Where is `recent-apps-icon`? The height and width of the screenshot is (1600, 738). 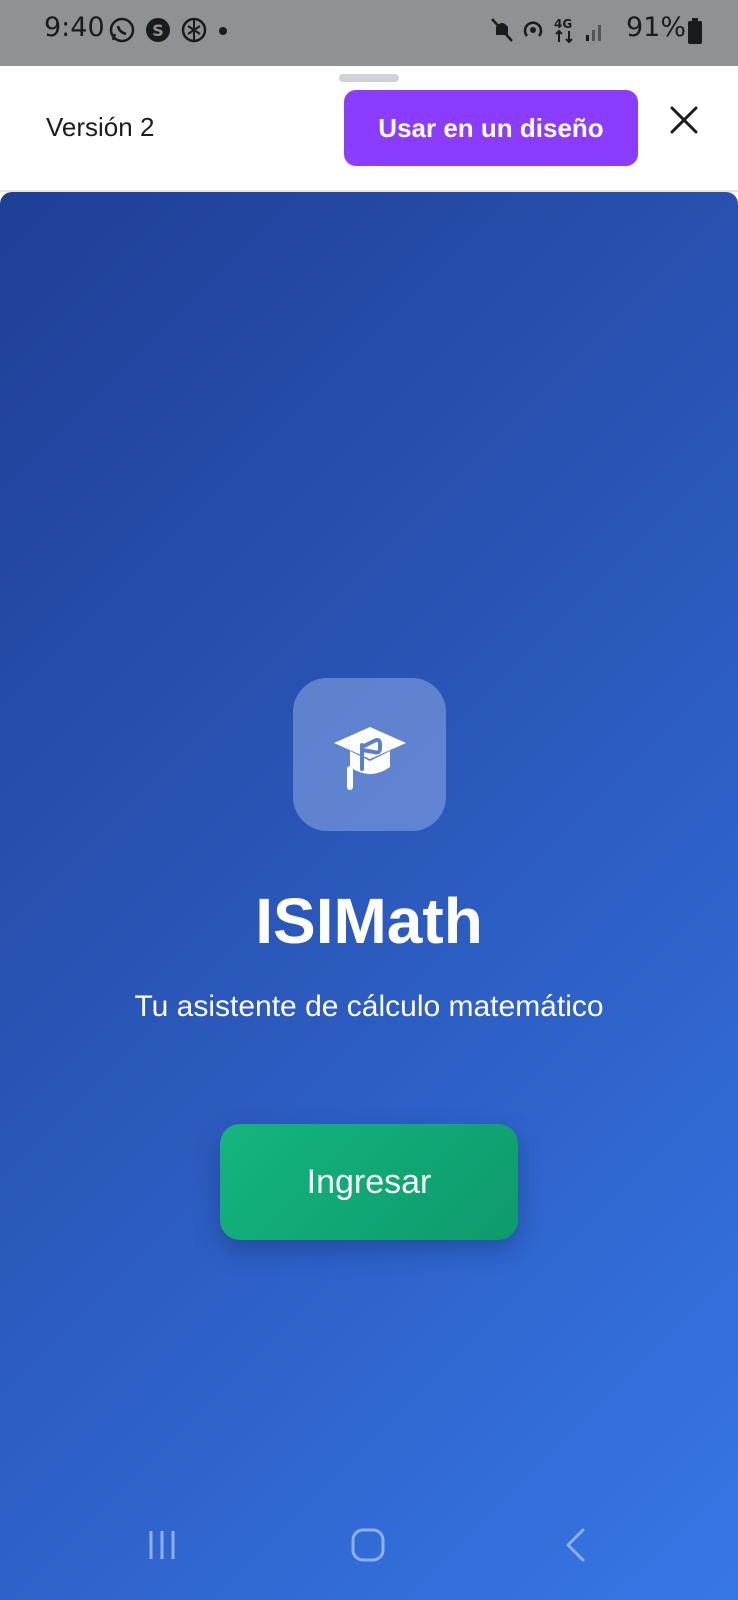 recent-apps-icon is located at coordinates (162, 1545).